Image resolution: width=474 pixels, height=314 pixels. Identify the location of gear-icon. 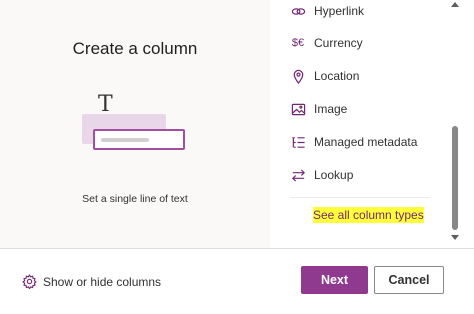
(29, 282).